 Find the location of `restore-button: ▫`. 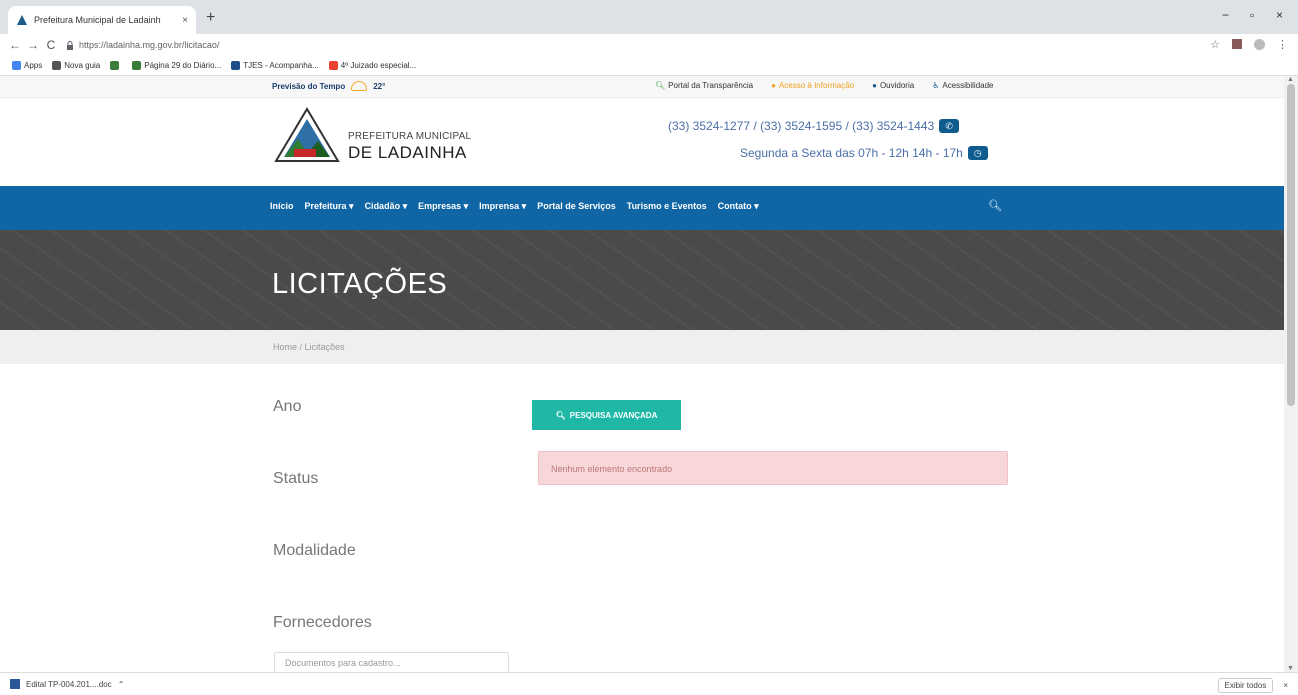

restore-button: ▫ is located at coordinates (1252, 15).